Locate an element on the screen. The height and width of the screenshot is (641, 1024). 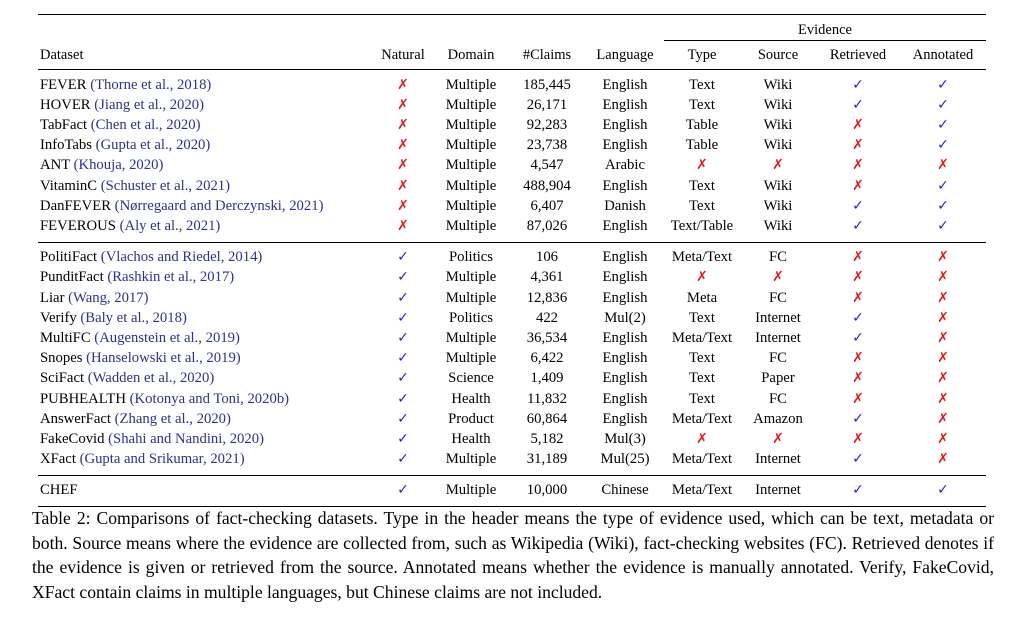
cell-natural: ✗ is located at coordinates (403, 206).